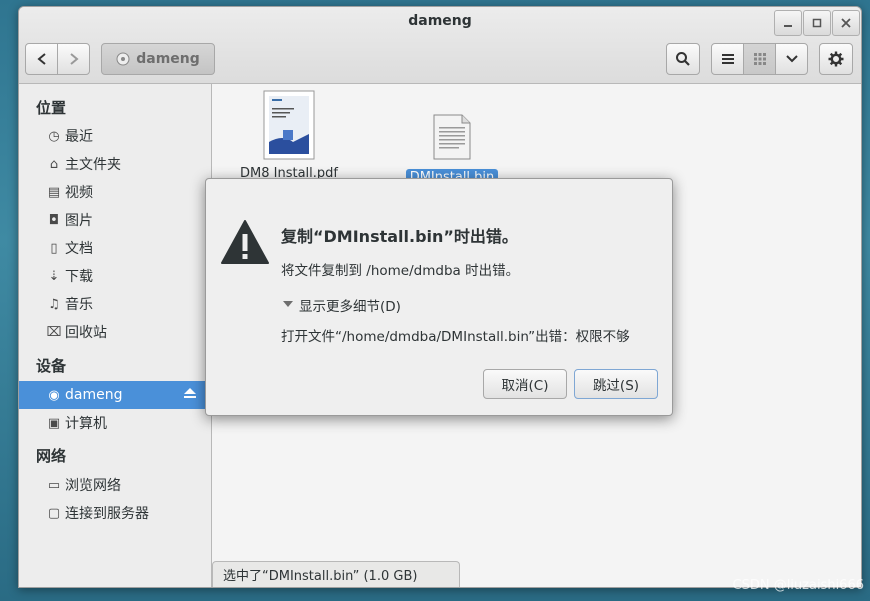  I want to click on error-detail-text: 打开文件“/home/dmdba/DMInstall.bin”出错：权限不够, so click(455, 337).